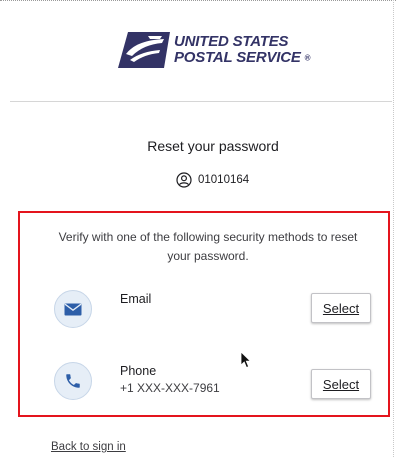 This screenshot has width=396, height=457. What do you see at coordinates (307, 58) in the screenshot?
I see `registered-mark: ®` at bounding box center [307, 58].